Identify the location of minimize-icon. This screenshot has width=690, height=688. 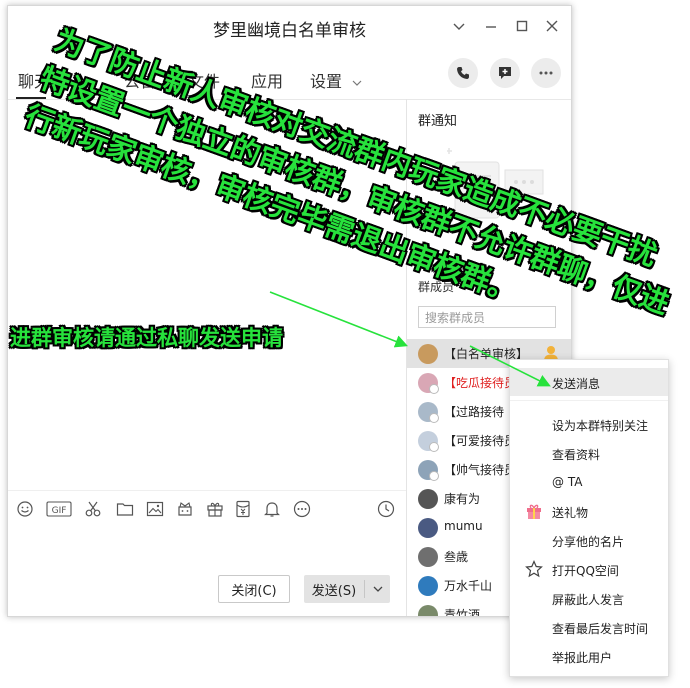
(491, 26).